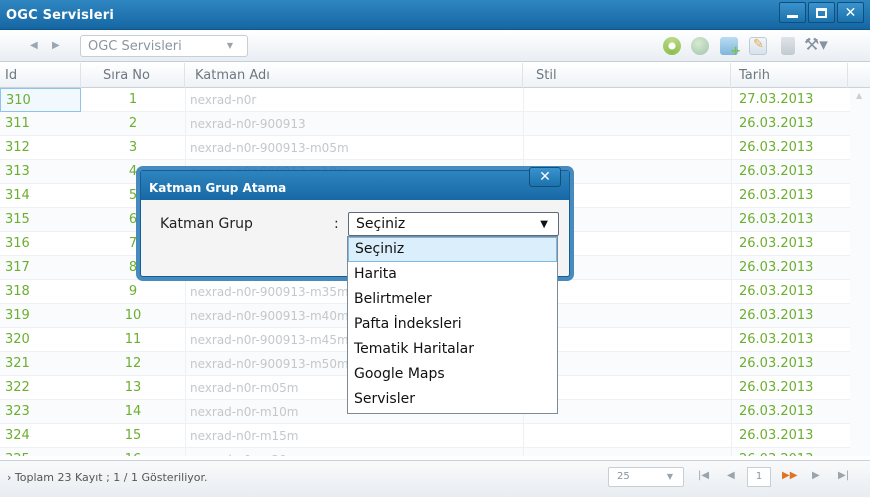 The image size is (870, 497). Describe the element at coordinates (111, 477) in the screenshot. I see `record-info-text: Toplam 23 Kayıt ; 1 / 1 Gösteriliyor.` at that location.